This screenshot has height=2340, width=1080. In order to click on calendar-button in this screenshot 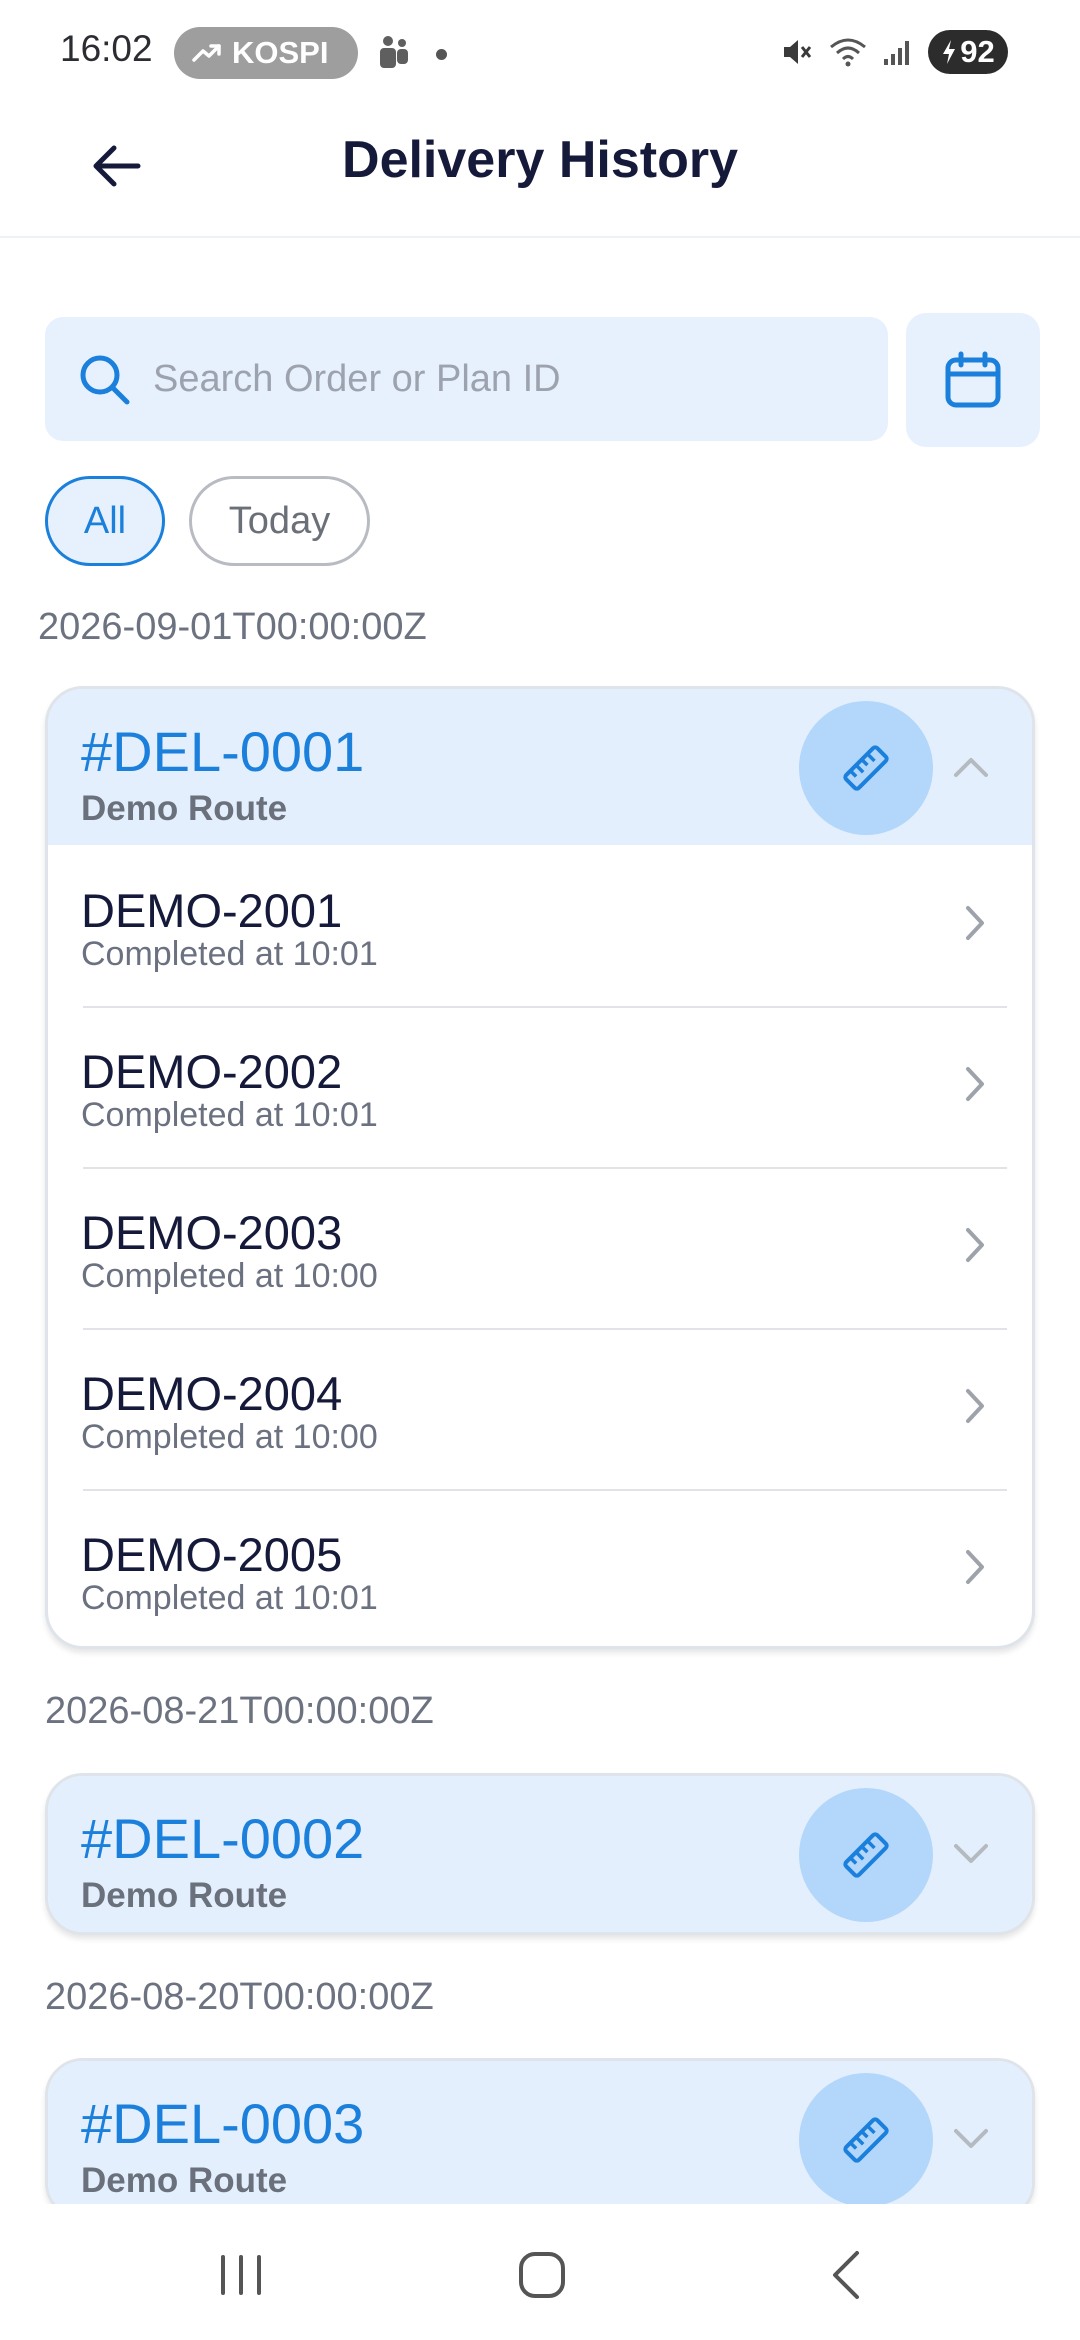, I will do `click(973, 380)`.